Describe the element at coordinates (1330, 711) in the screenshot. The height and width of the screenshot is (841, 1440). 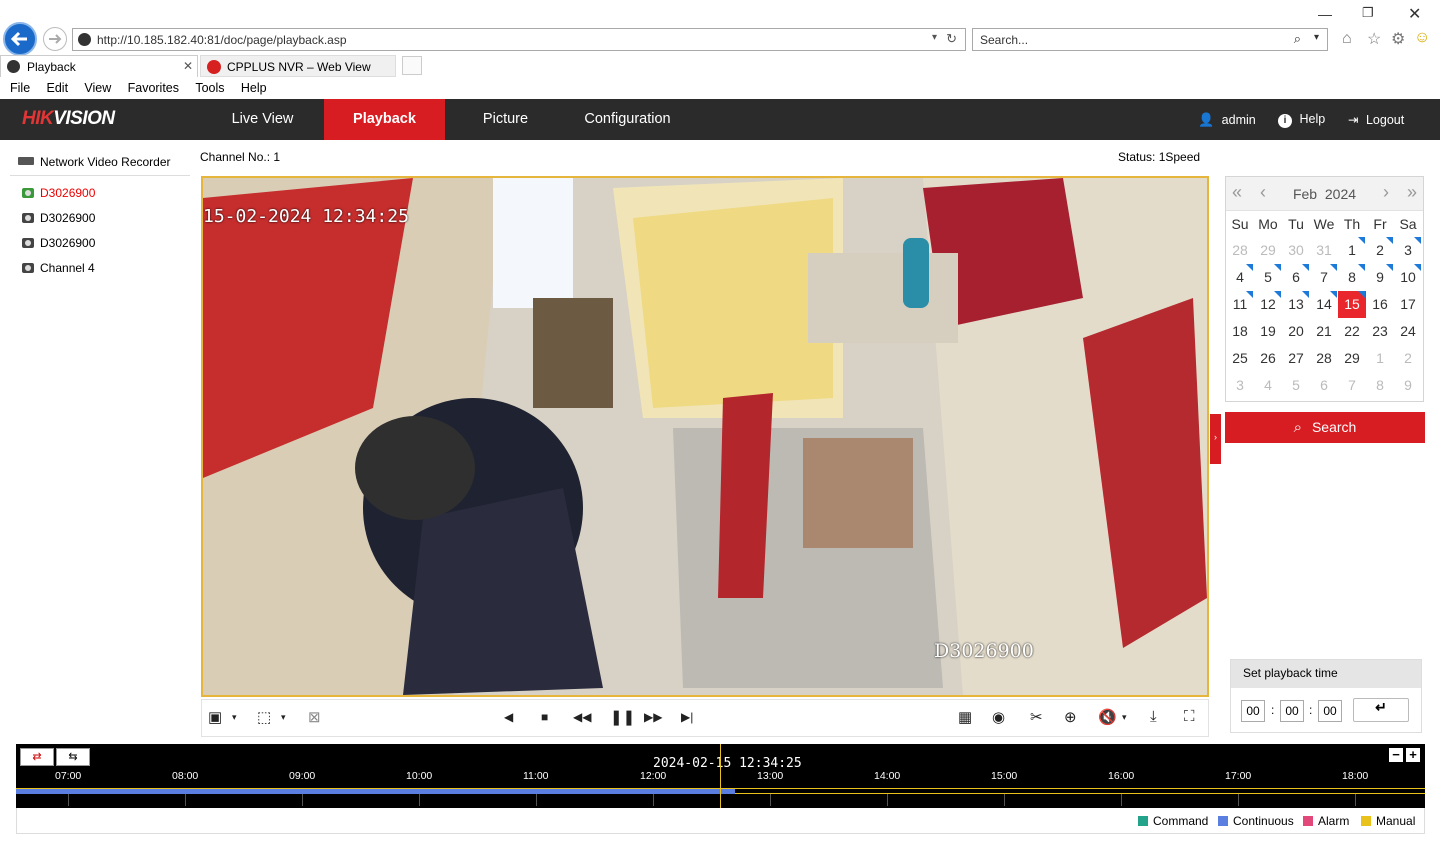
I see `second-input: 00` at that location.